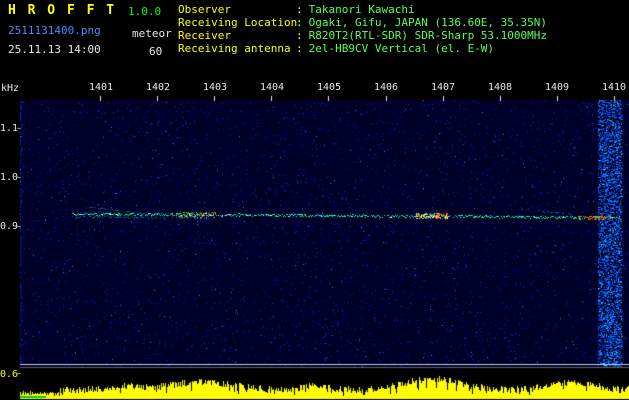 The width and height of the screenshot is (629, 400). I want to click on x-tick-label: 1410, so click(614, 87).